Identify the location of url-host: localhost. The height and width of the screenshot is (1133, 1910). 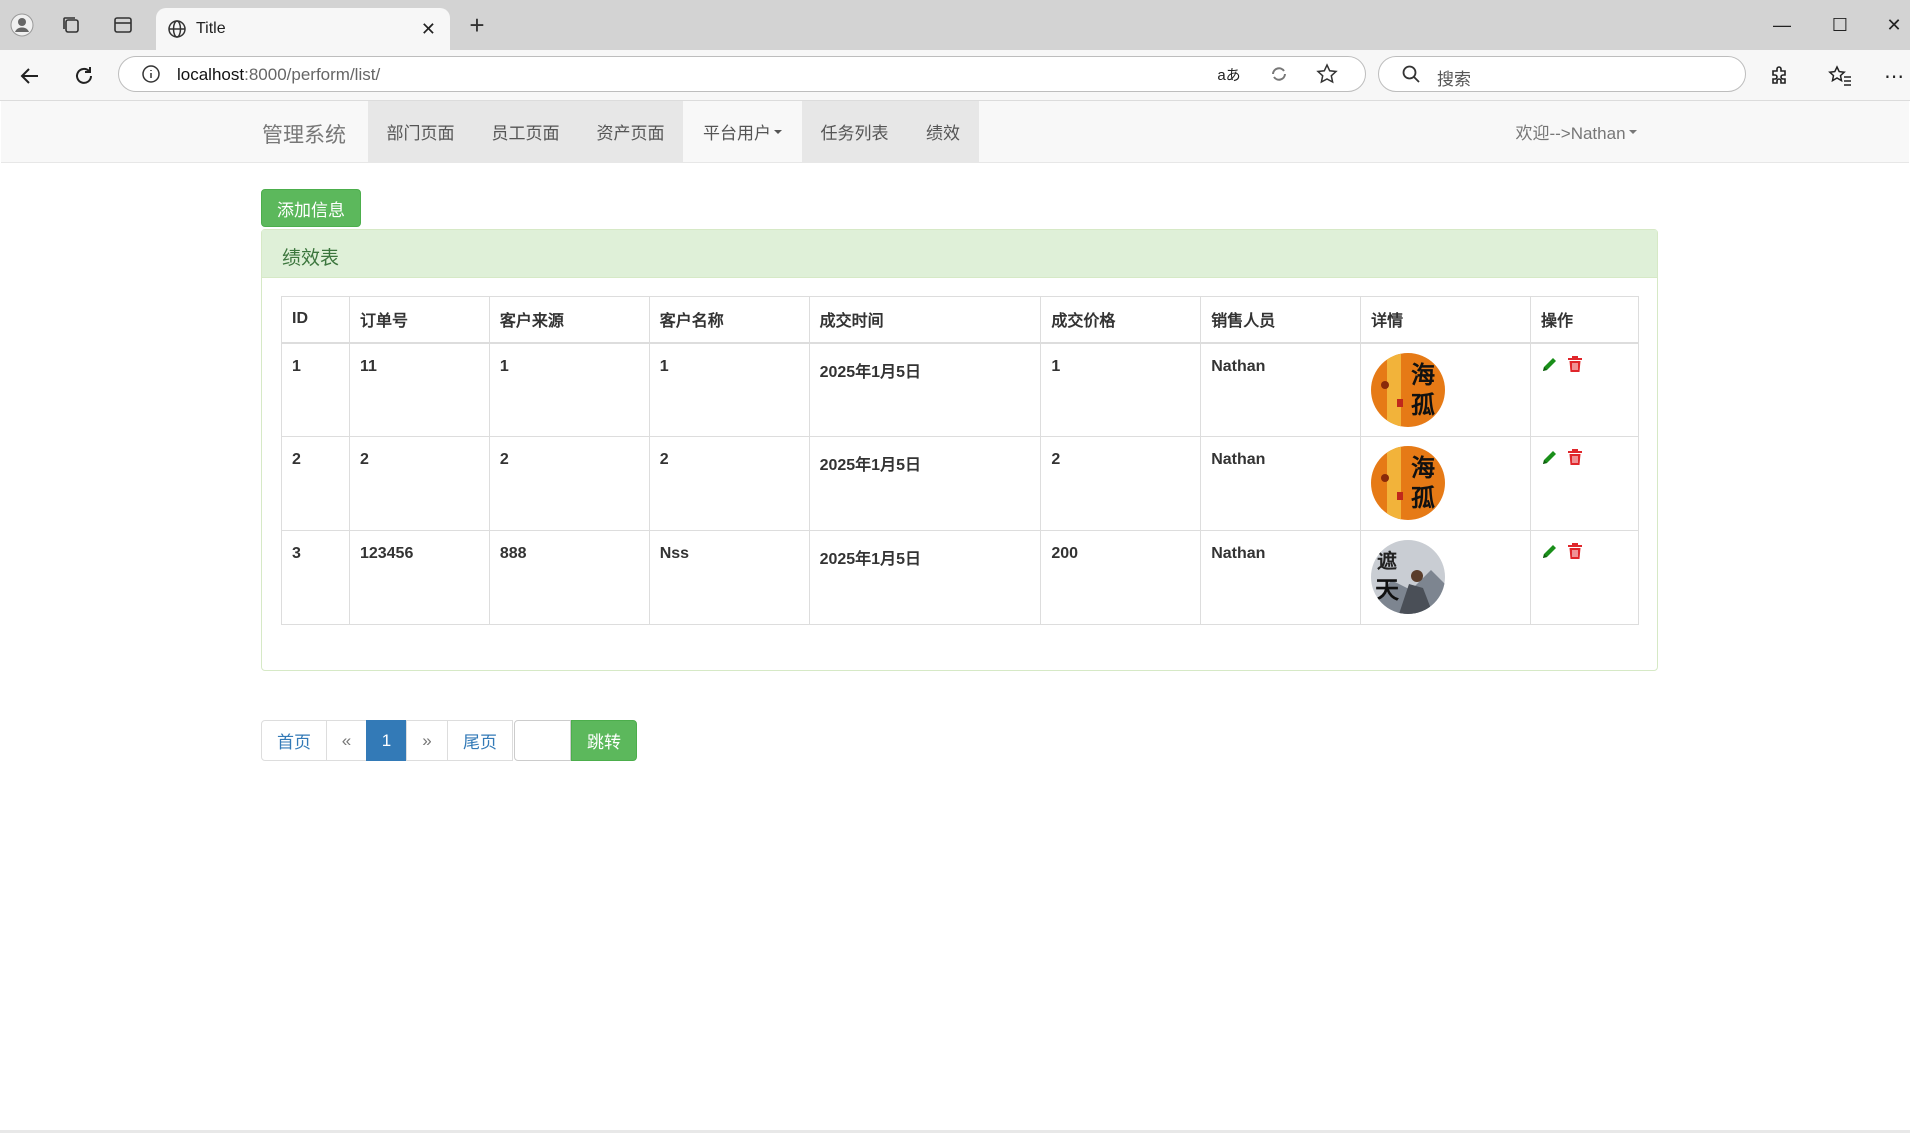
(211, 74).